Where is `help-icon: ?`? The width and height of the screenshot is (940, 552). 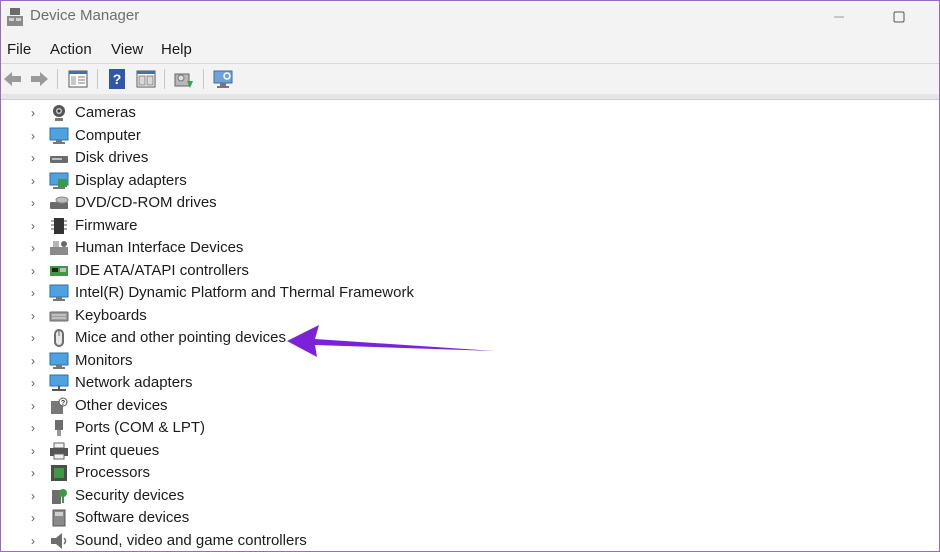
help-icon: ? is located at coordinates (117, 79).